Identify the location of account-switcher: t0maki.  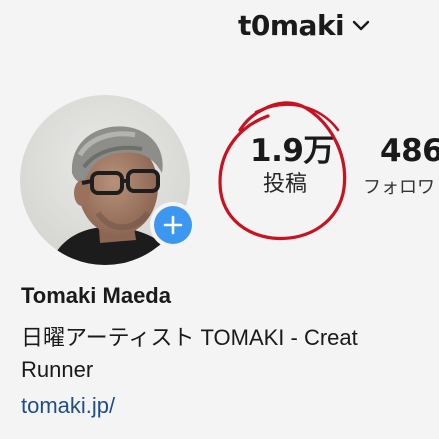
(304, 26).